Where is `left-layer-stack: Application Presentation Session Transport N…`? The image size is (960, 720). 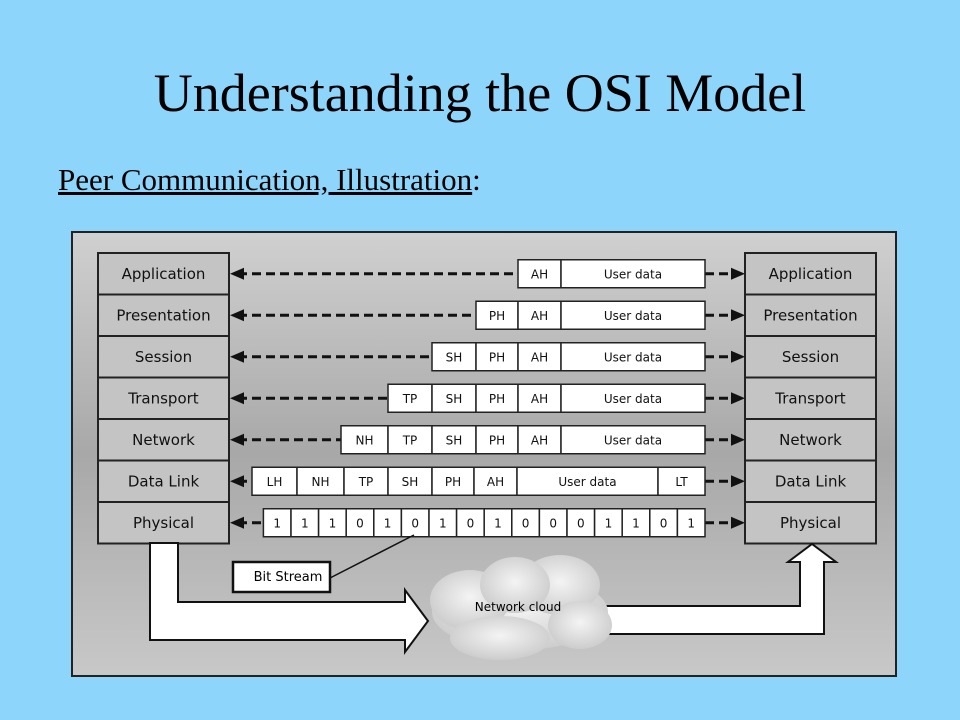
left-layer-stack: Application Presentation Session Transport N… is located at coordinates (163, 398).